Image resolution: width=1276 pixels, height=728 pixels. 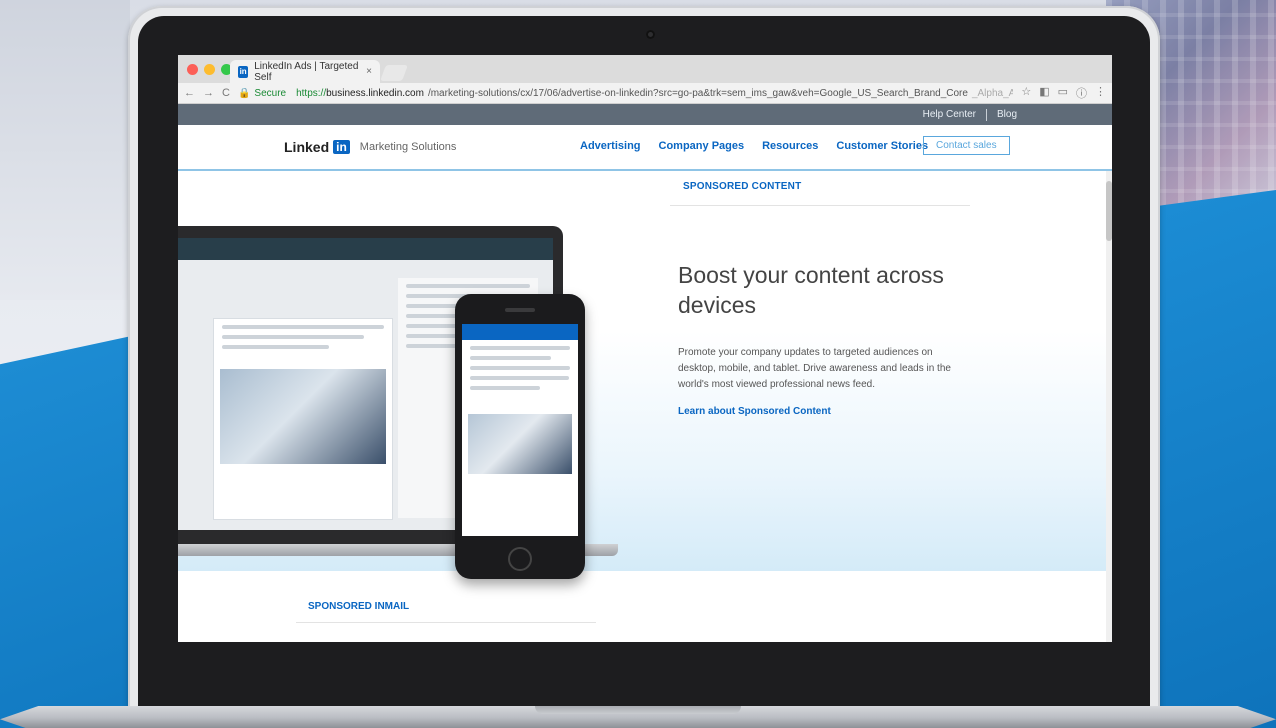 I want to click on cast-icon: ▭, so click(x=1063, y=93).